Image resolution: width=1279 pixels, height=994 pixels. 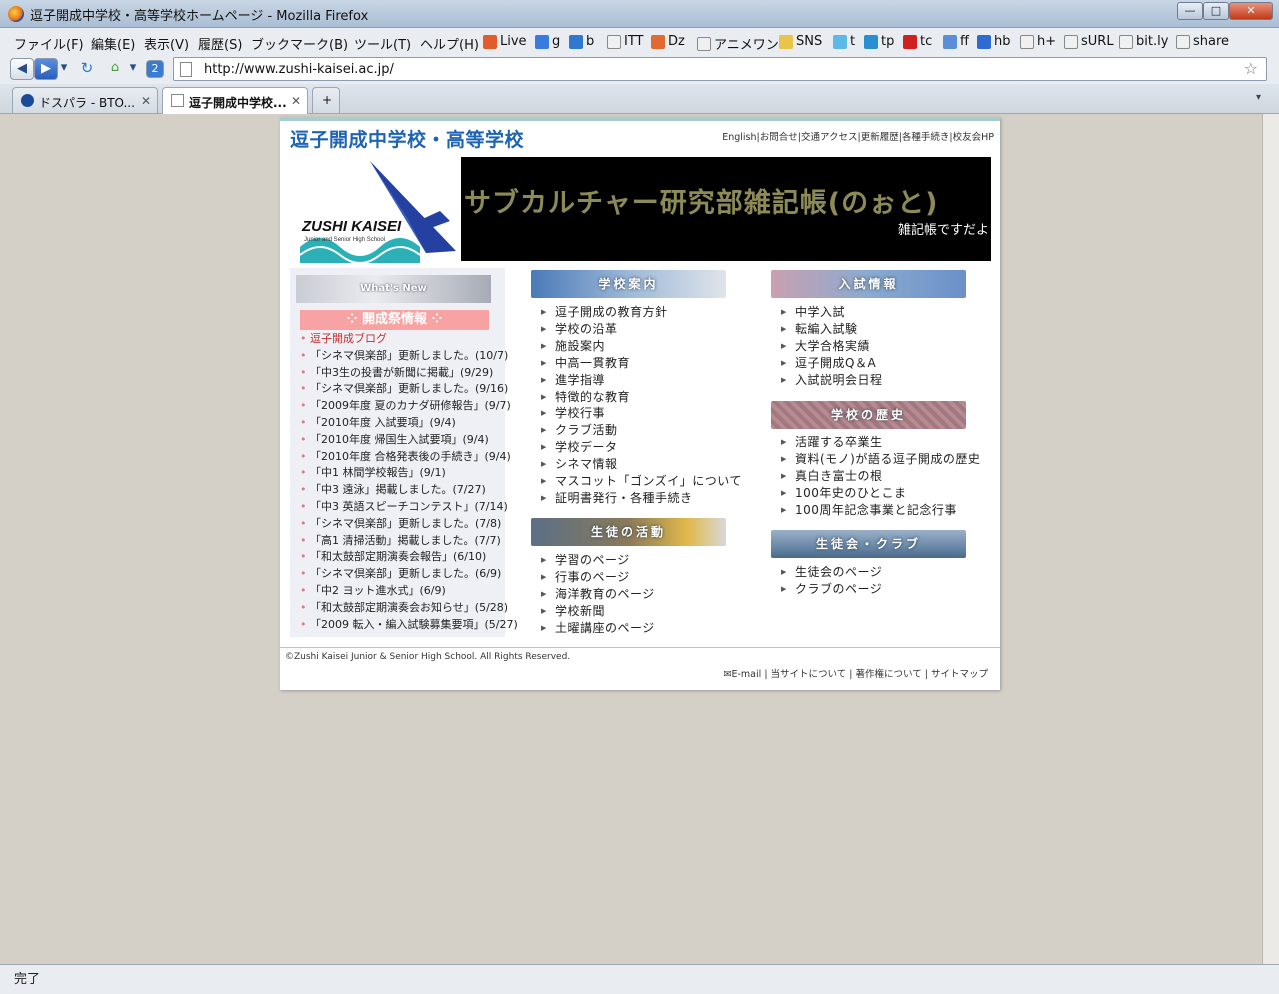 What do you see at coordinates (235, 100) in the screenshot?
I see `tab-zushi-kaisei: 逗子開成中学校... ✕` at bounding box center [235, 100].